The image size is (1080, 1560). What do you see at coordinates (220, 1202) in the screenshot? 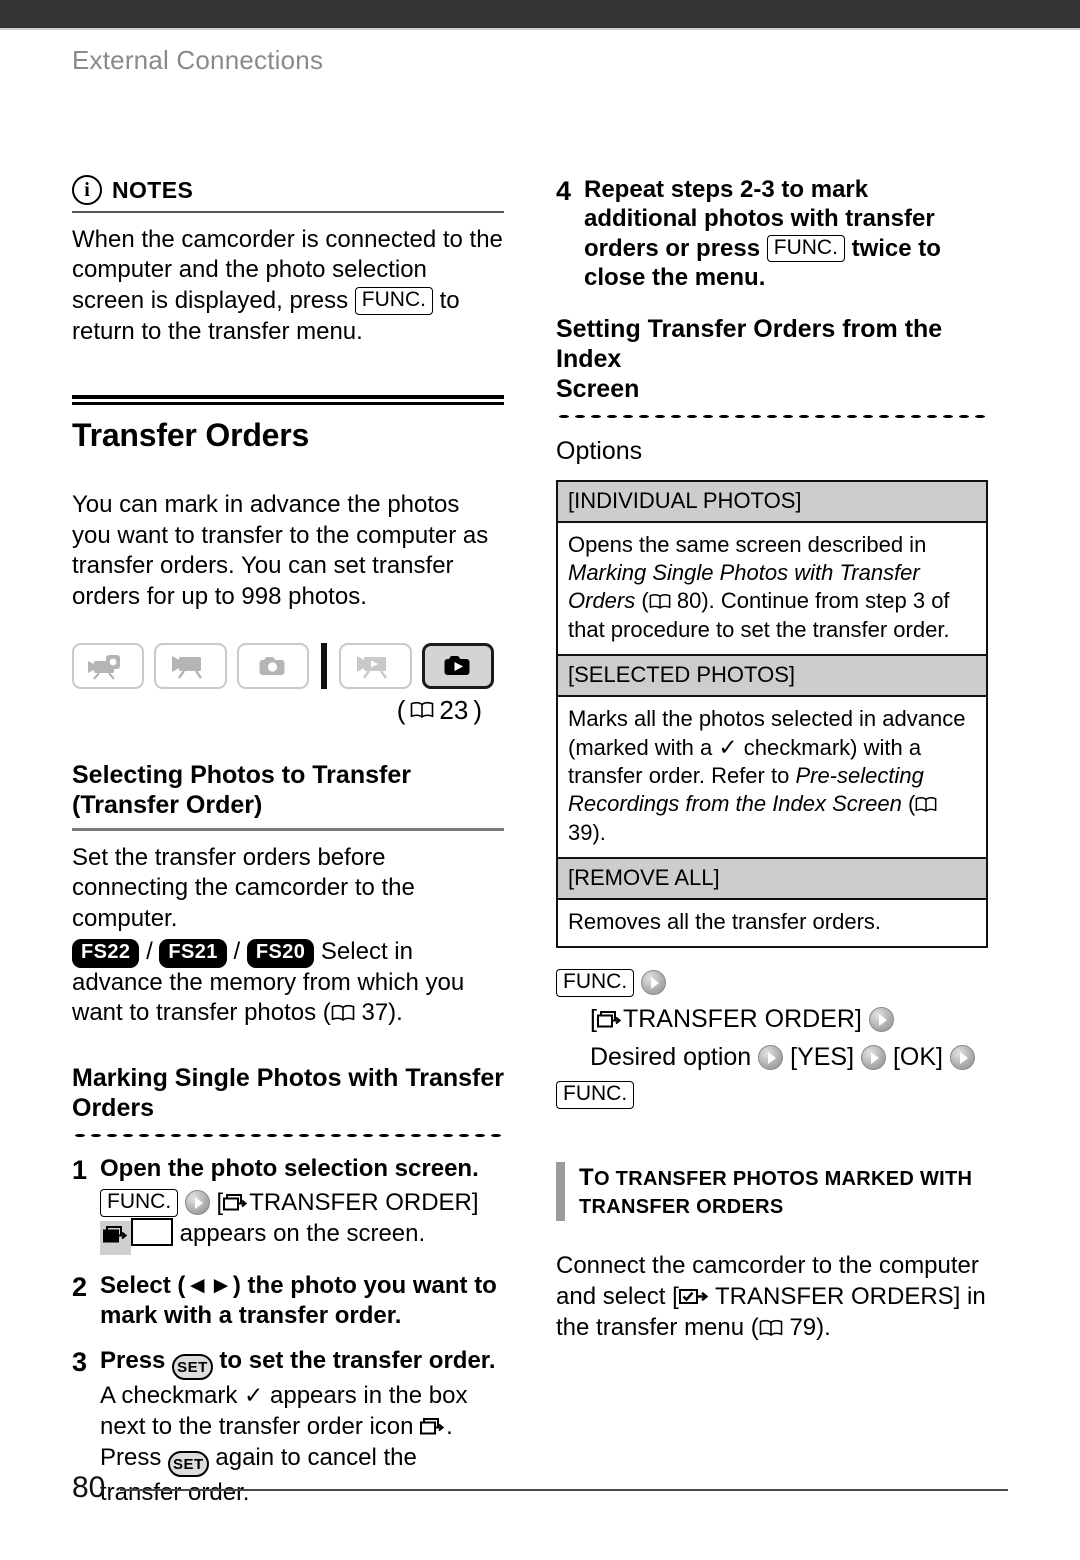
I see `step-1-bracket-open: [` at bounding box center [220, 1202].